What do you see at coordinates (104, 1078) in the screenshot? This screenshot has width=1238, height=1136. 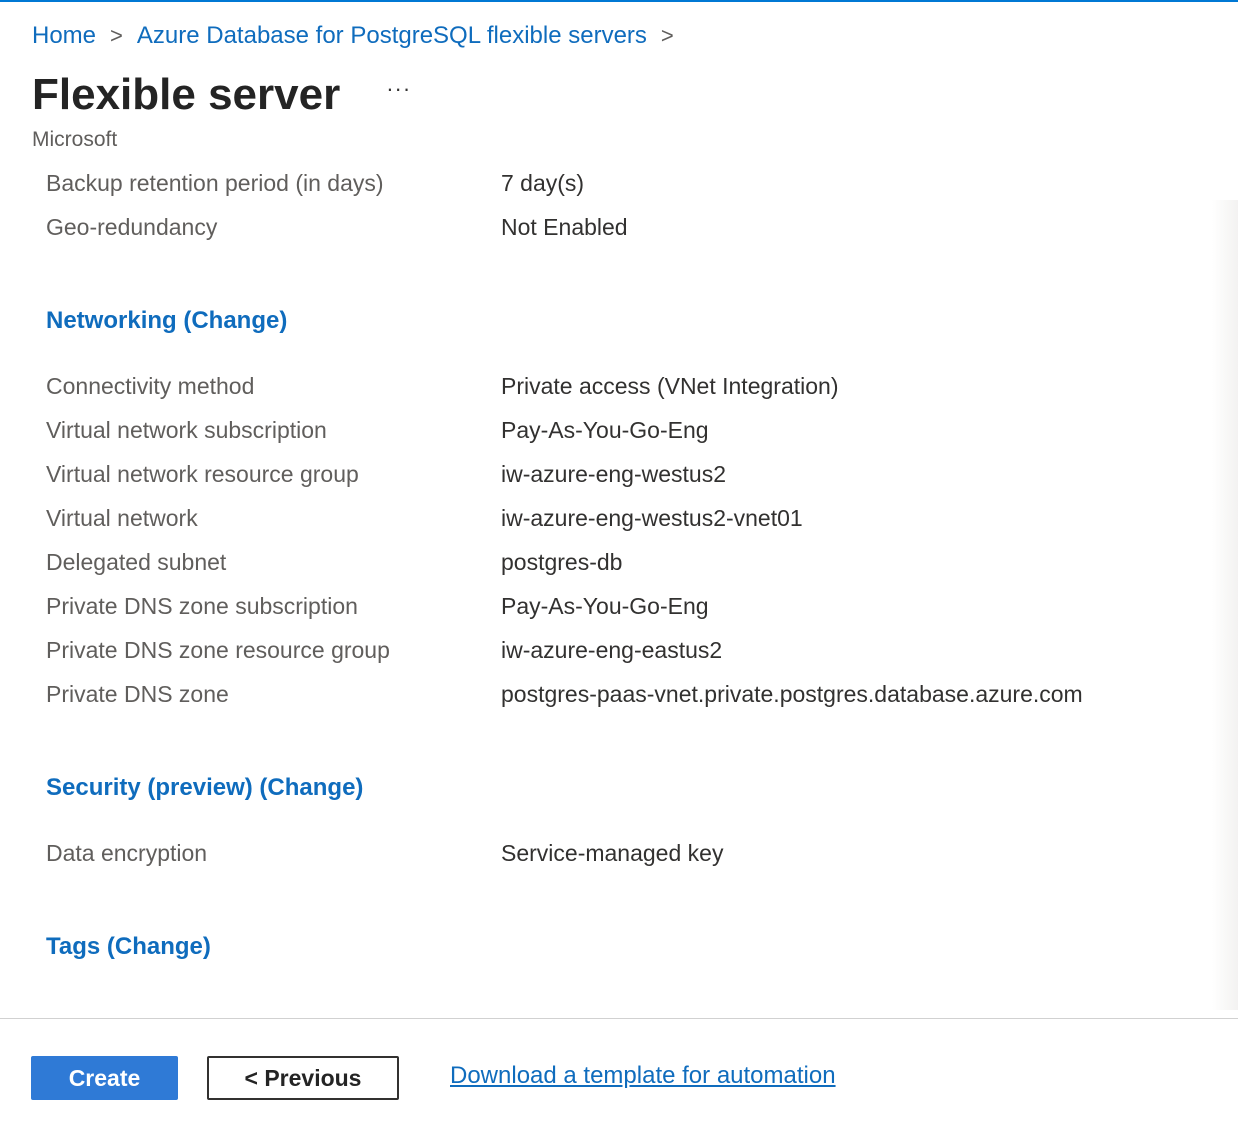 I see `create-button: Create` at bounding box center [104, 1078].